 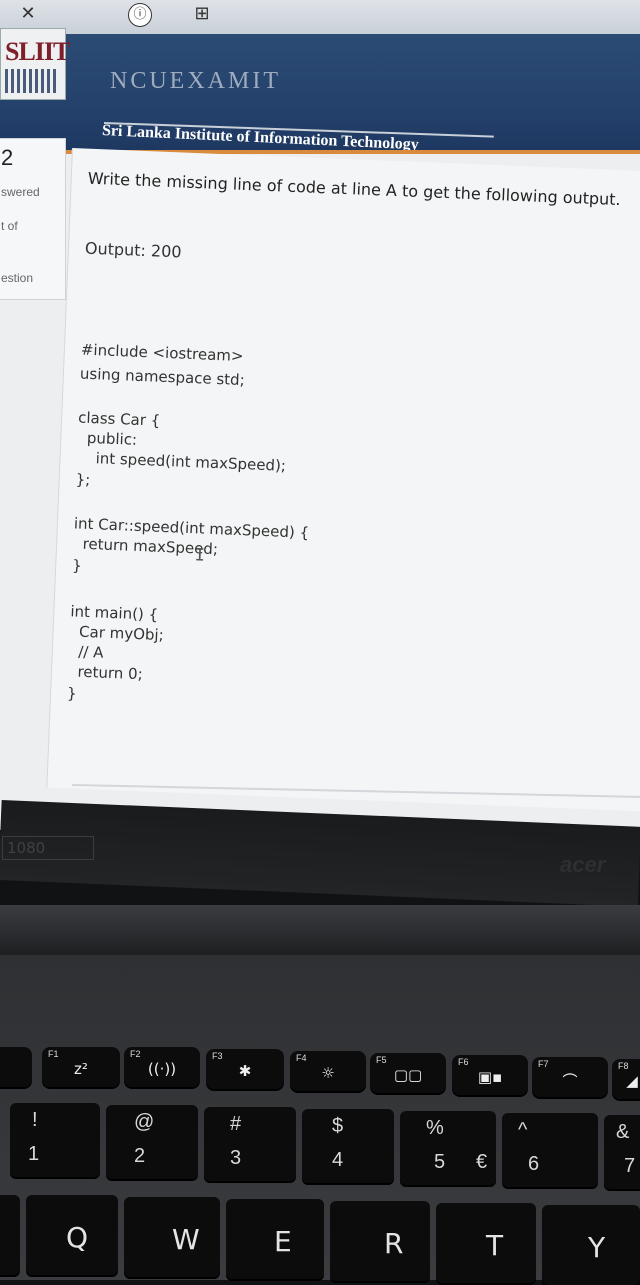 What do you see at coordinates (162, 377) in the screenshot?
I see `code-line: using namespace std;` at bounding box center [162, 377].